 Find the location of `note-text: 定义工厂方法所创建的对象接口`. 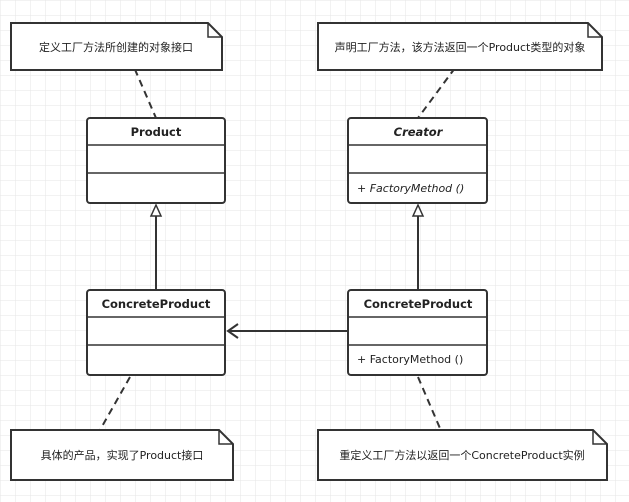

note-text: 定义工厂方法所创建的对象接口 is located at coordinates (116, 47).